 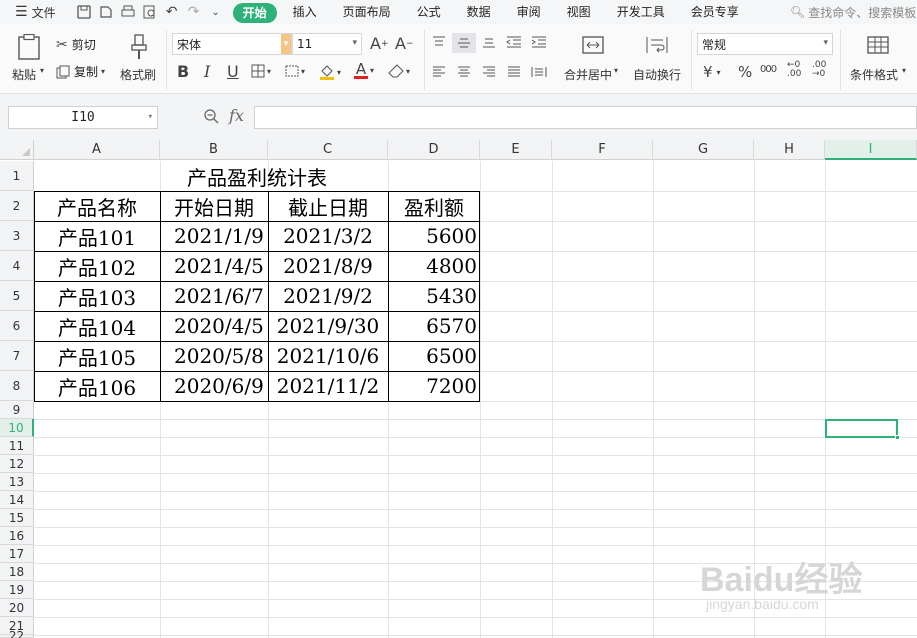 What do you see at coordinates (257, 176) in the screenshot?
I see `sheet-title-cell: 产品盈利统计表` at bounding box center [257, 176].